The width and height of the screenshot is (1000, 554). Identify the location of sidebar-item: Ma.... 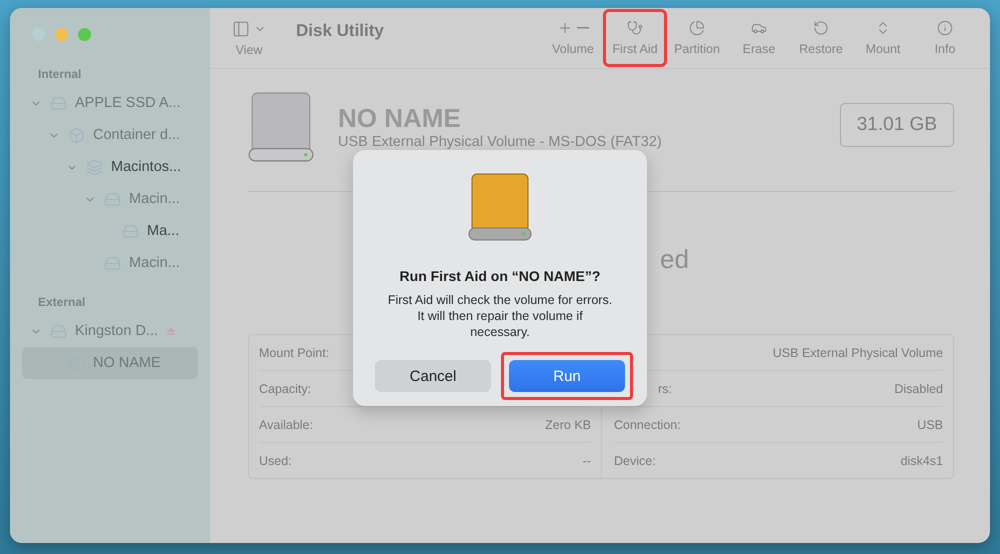
(110, 231).